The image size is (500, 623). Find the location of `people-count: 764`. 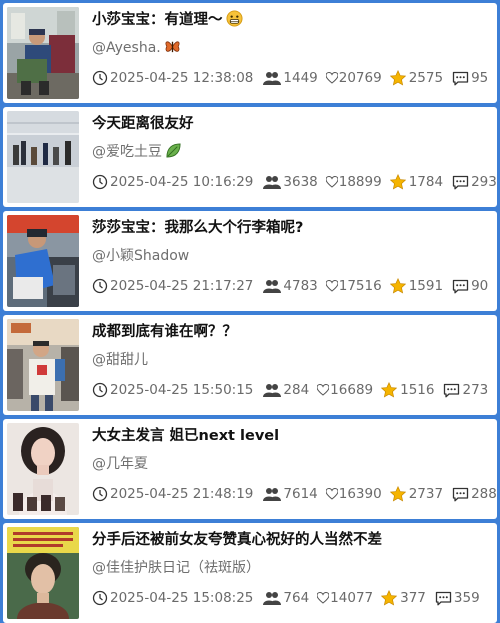

people-count: 764 is located at coordinates (281, 598).